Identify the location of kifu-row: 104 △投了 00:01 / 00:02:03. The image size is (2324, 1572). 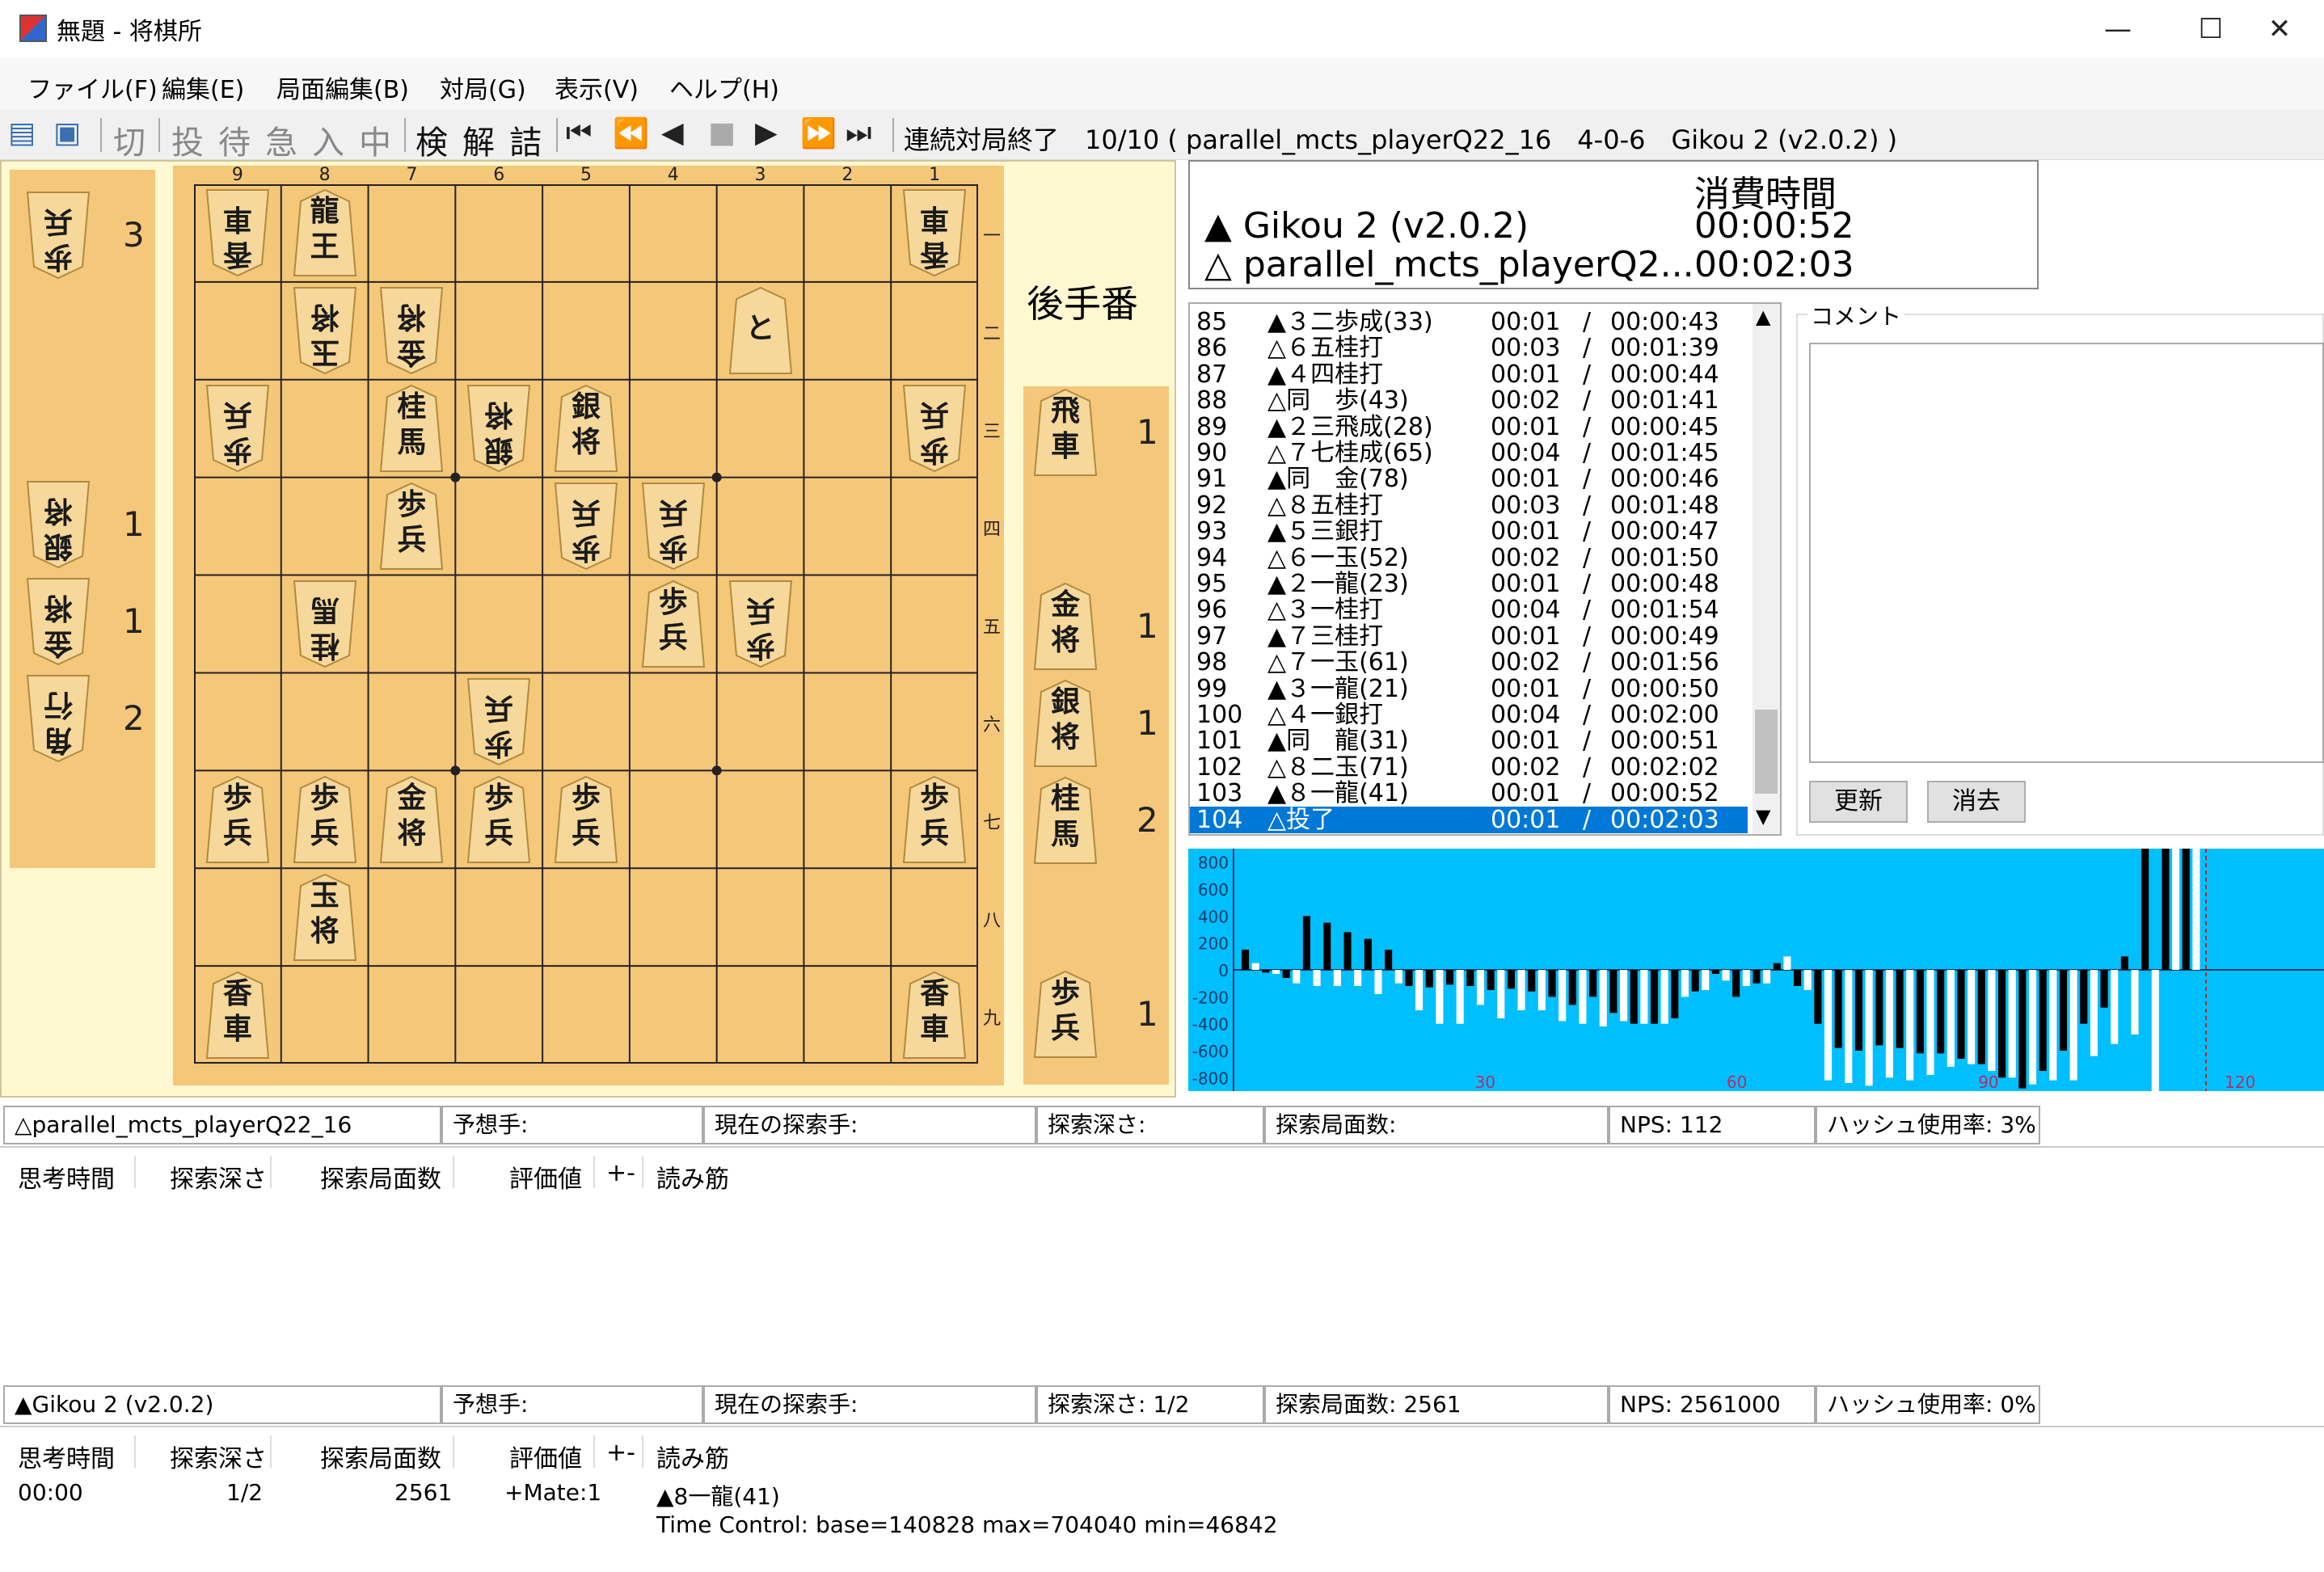
(1469, 819).